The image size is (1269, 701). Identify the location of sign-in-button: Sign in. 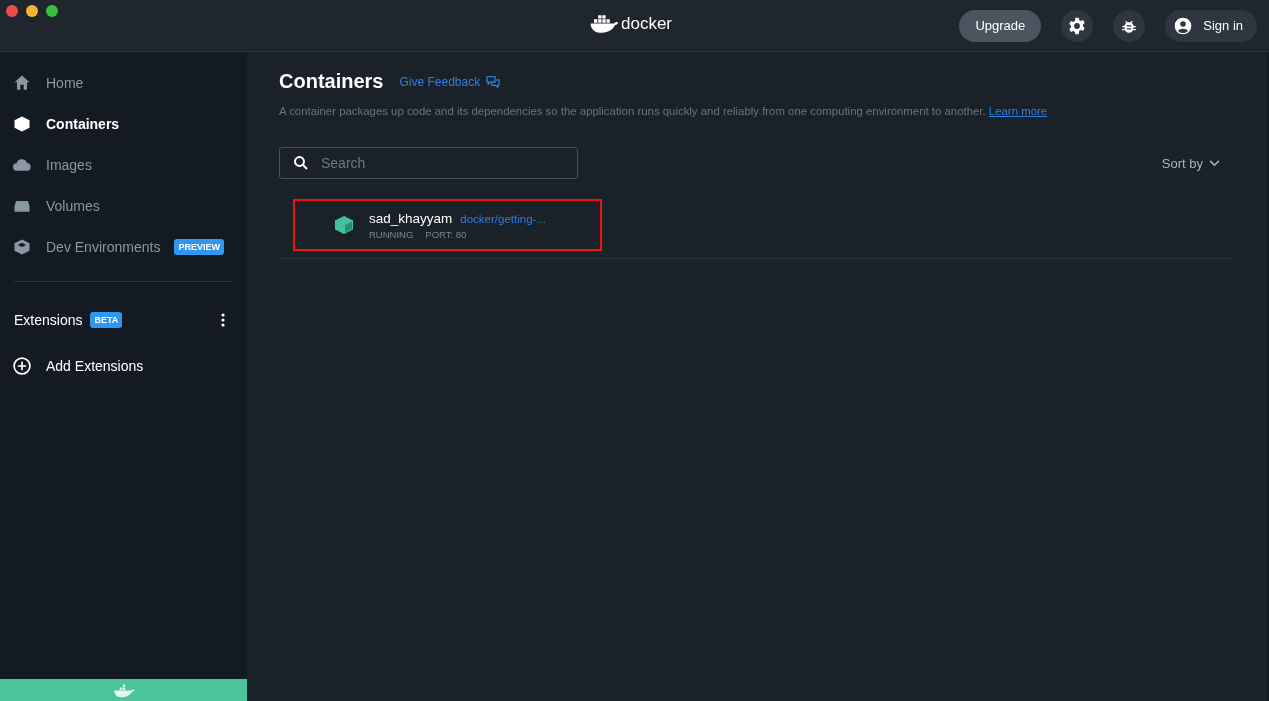
(1211, 25).